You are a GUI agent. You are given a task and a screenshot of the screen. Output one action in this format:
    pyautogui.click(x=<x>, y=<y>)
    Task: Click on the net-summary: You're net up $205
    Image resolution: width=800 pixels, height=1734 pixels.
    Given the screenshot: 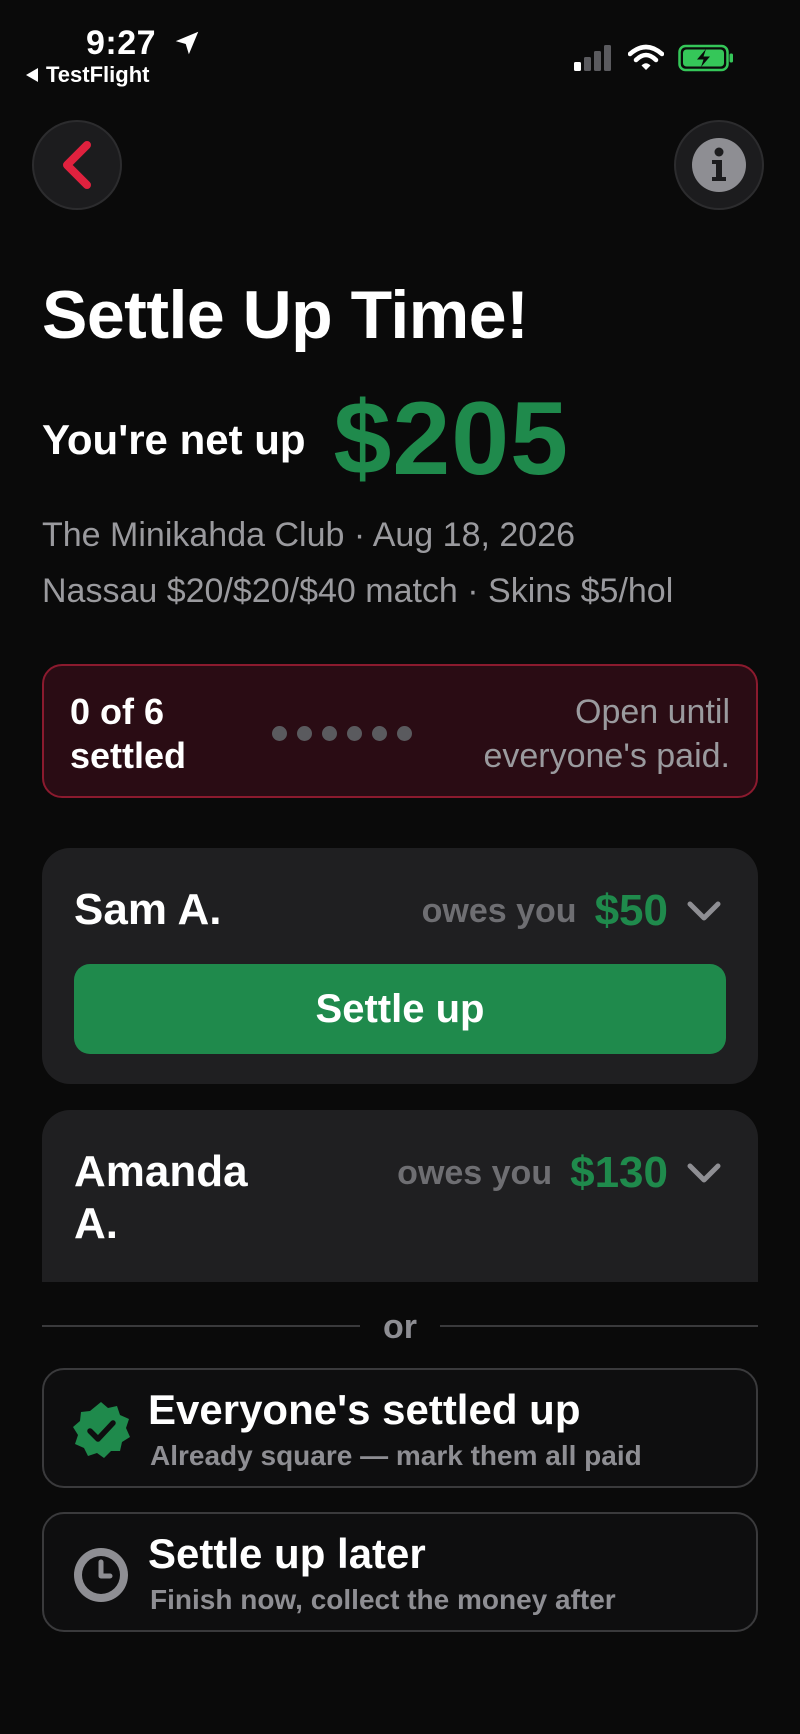 What is the action you would take?
    pyautogui.click(x=305, y=439)
    